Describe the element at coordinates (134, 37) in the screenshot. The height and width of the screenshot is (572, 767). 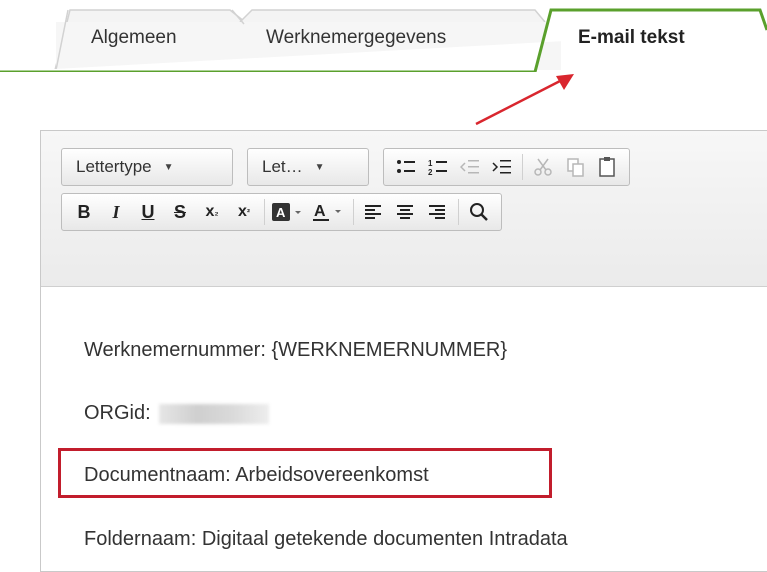
I see `tab-label-algemeen: Algemeen` at that location.